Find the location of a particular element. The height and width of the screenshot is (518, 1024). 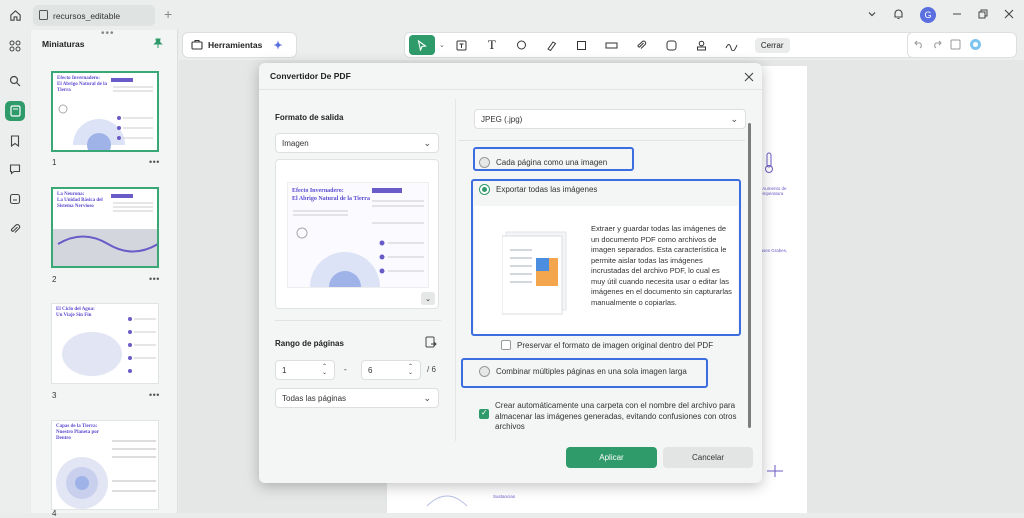

bookmark-icon is located at coordinates (15, 141).